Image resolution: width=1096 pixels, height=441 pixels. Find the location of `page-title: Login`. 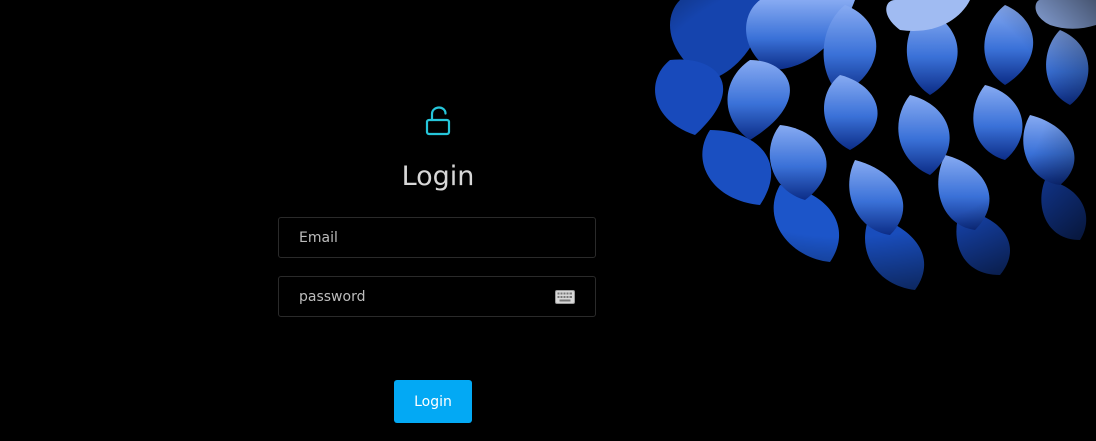

page-title: Login is located at coordinates (438, 176).